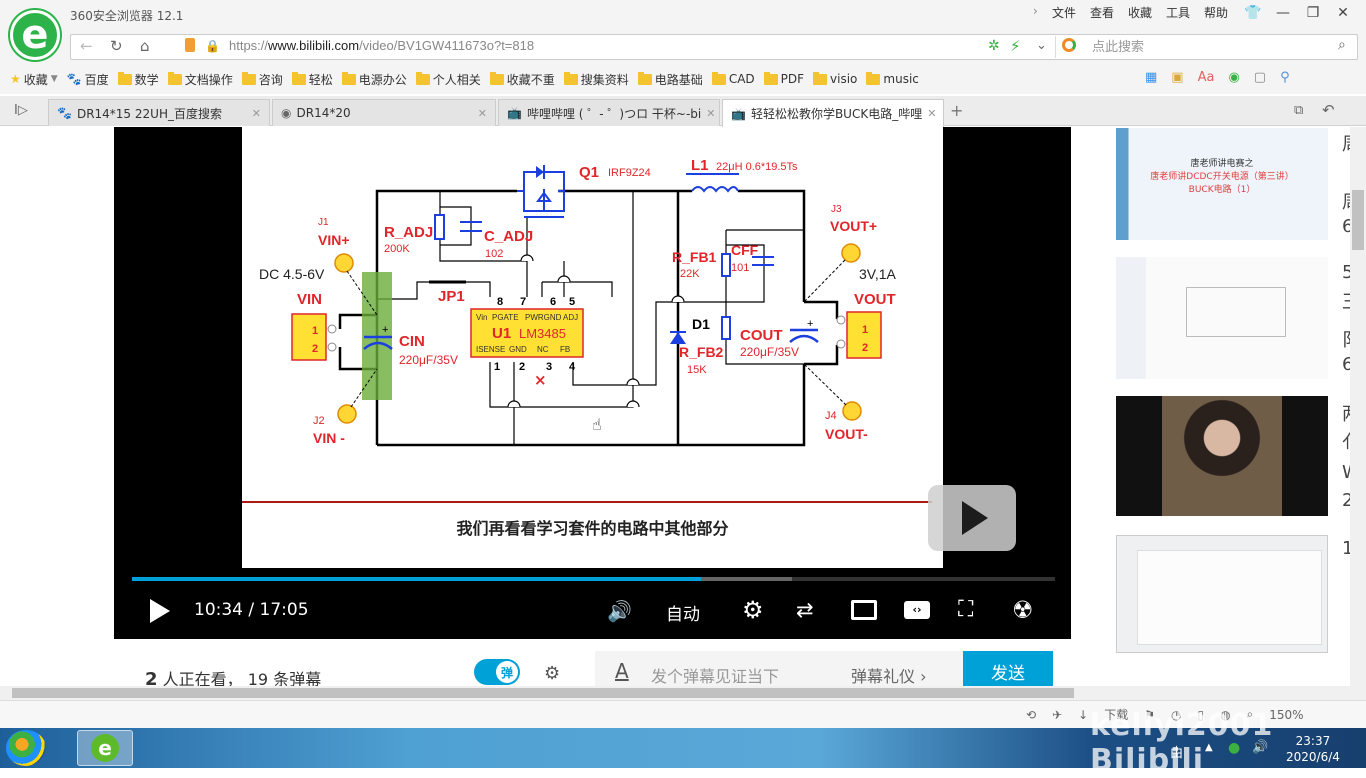  What do you see at coordinates (309, 299) in the screenshot?
I see `vin-label: VIN` at bounding box center [309, 299].